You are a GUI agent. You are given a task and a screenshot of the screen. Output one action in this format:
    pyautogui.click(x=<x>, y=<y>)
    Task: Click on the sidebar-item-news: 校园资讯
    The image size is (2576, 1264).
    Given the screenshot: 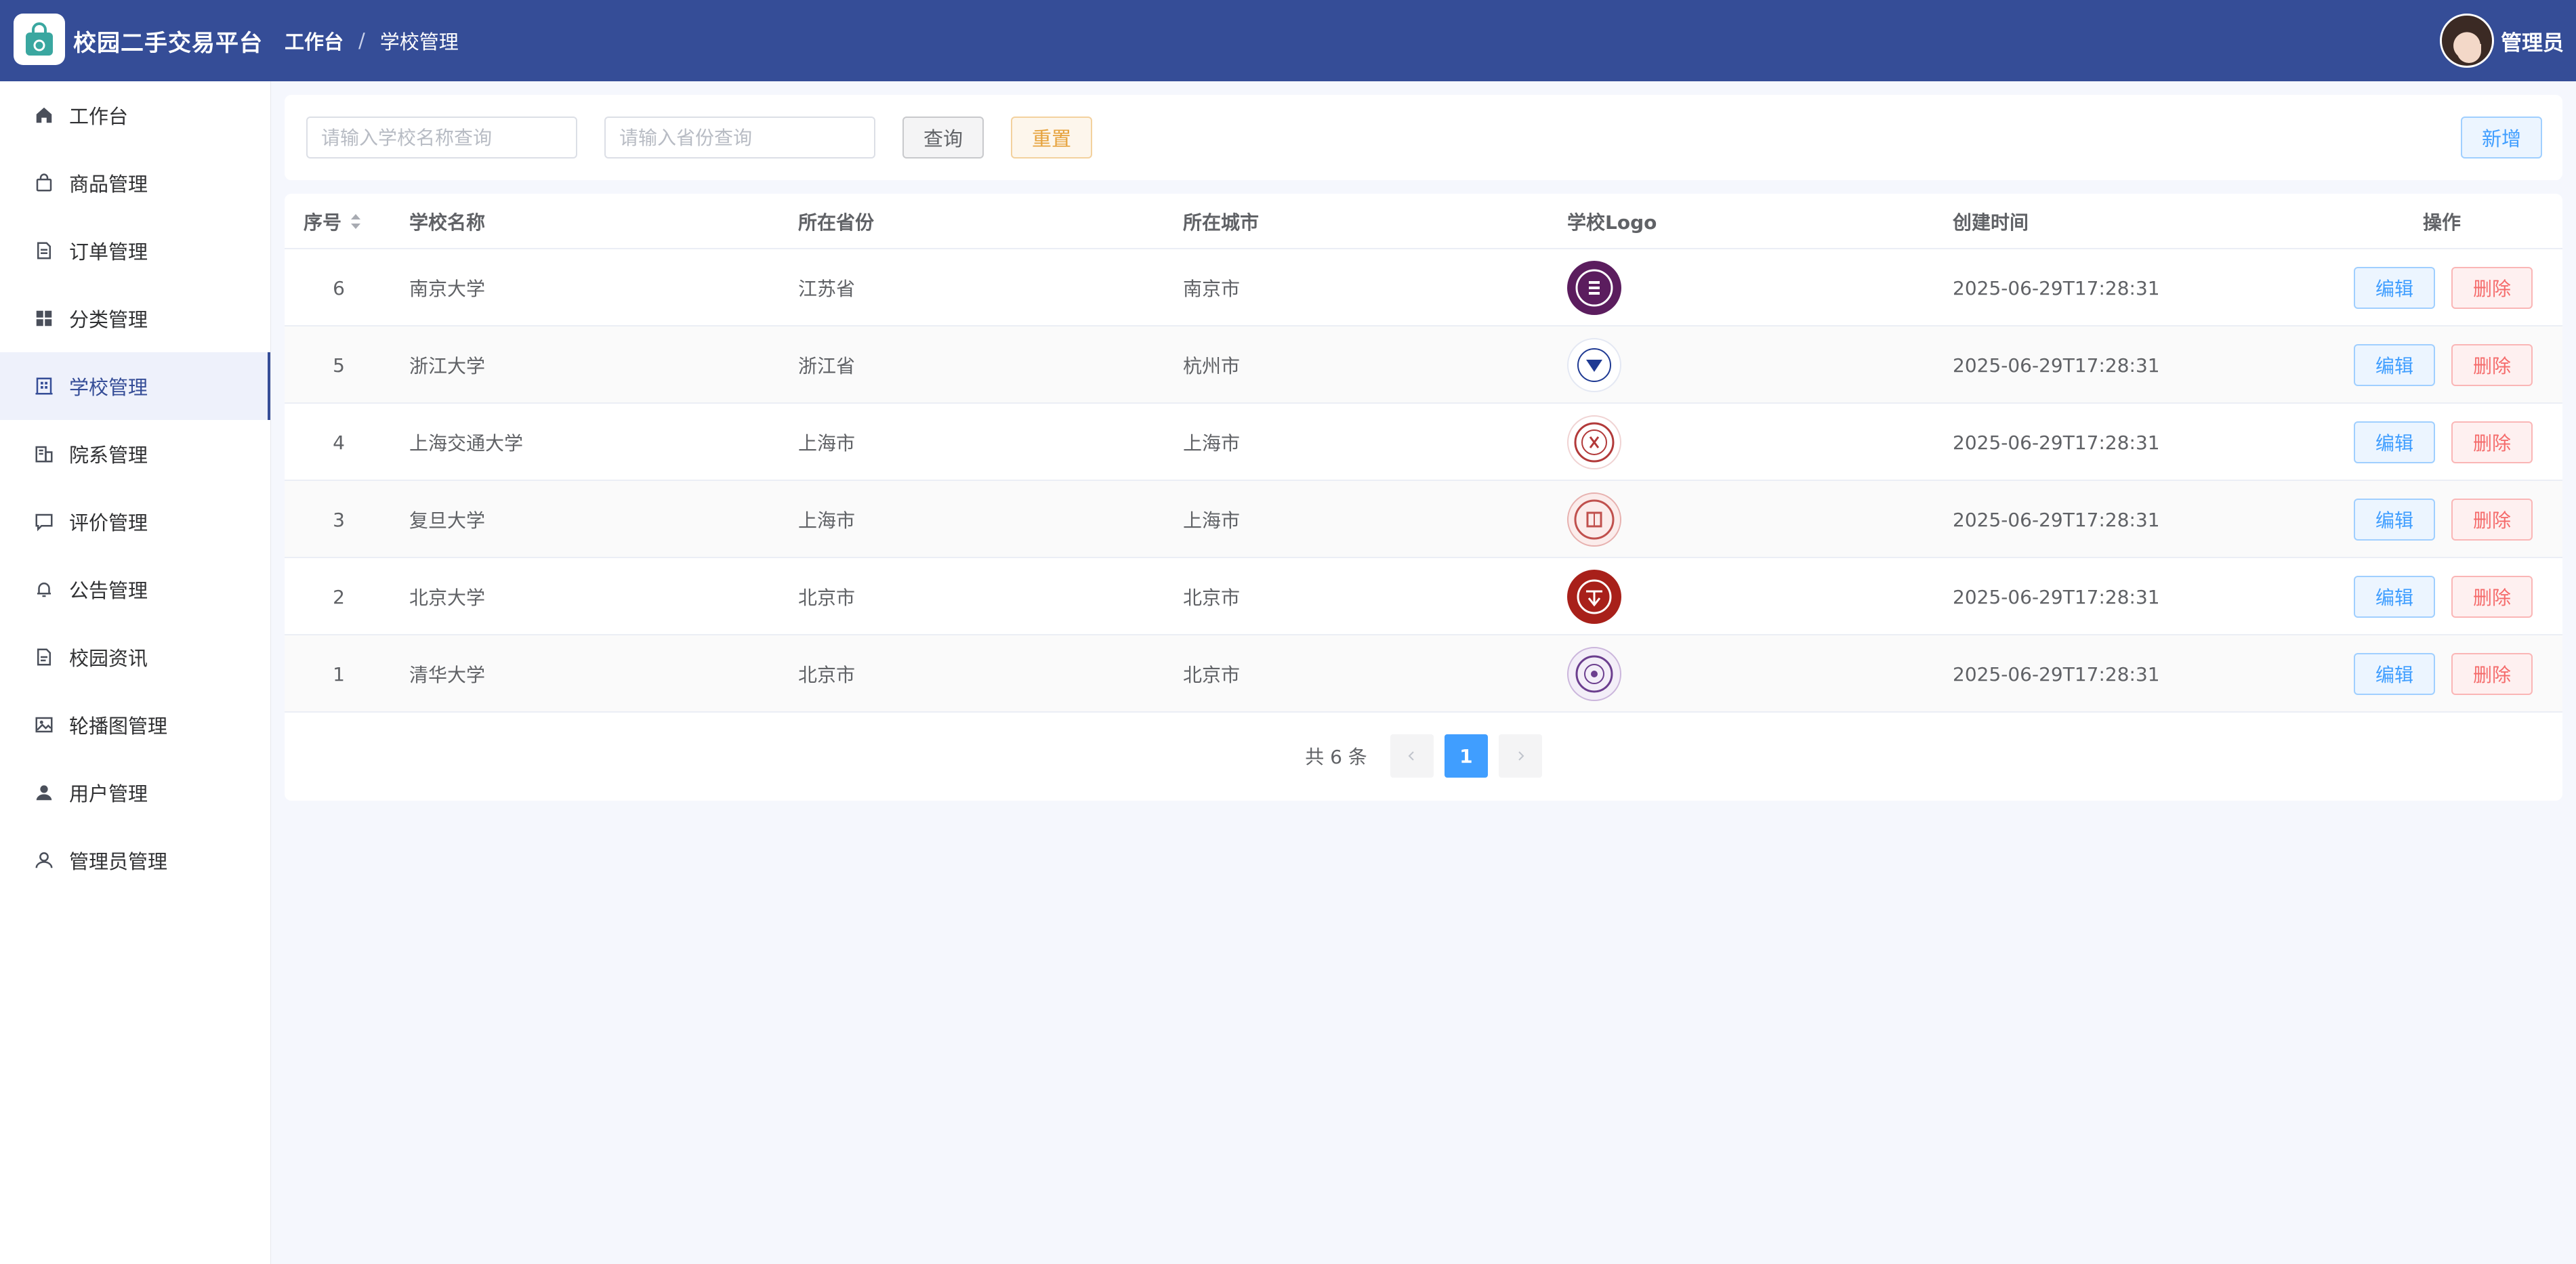 What is the action you would take?
    pyautogui.click(x=135, y=657)
    